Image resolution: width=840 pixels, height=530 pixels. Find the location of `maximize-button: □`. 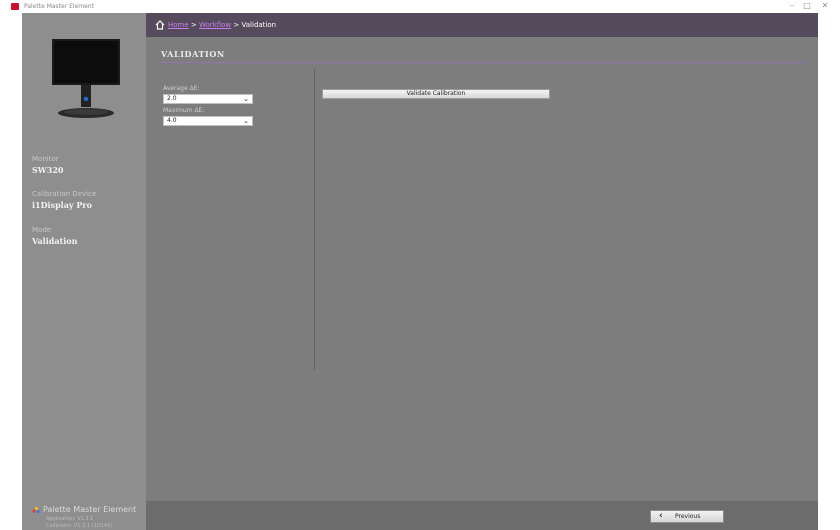

maximize-button: □ is located at coordinates (807, 6).